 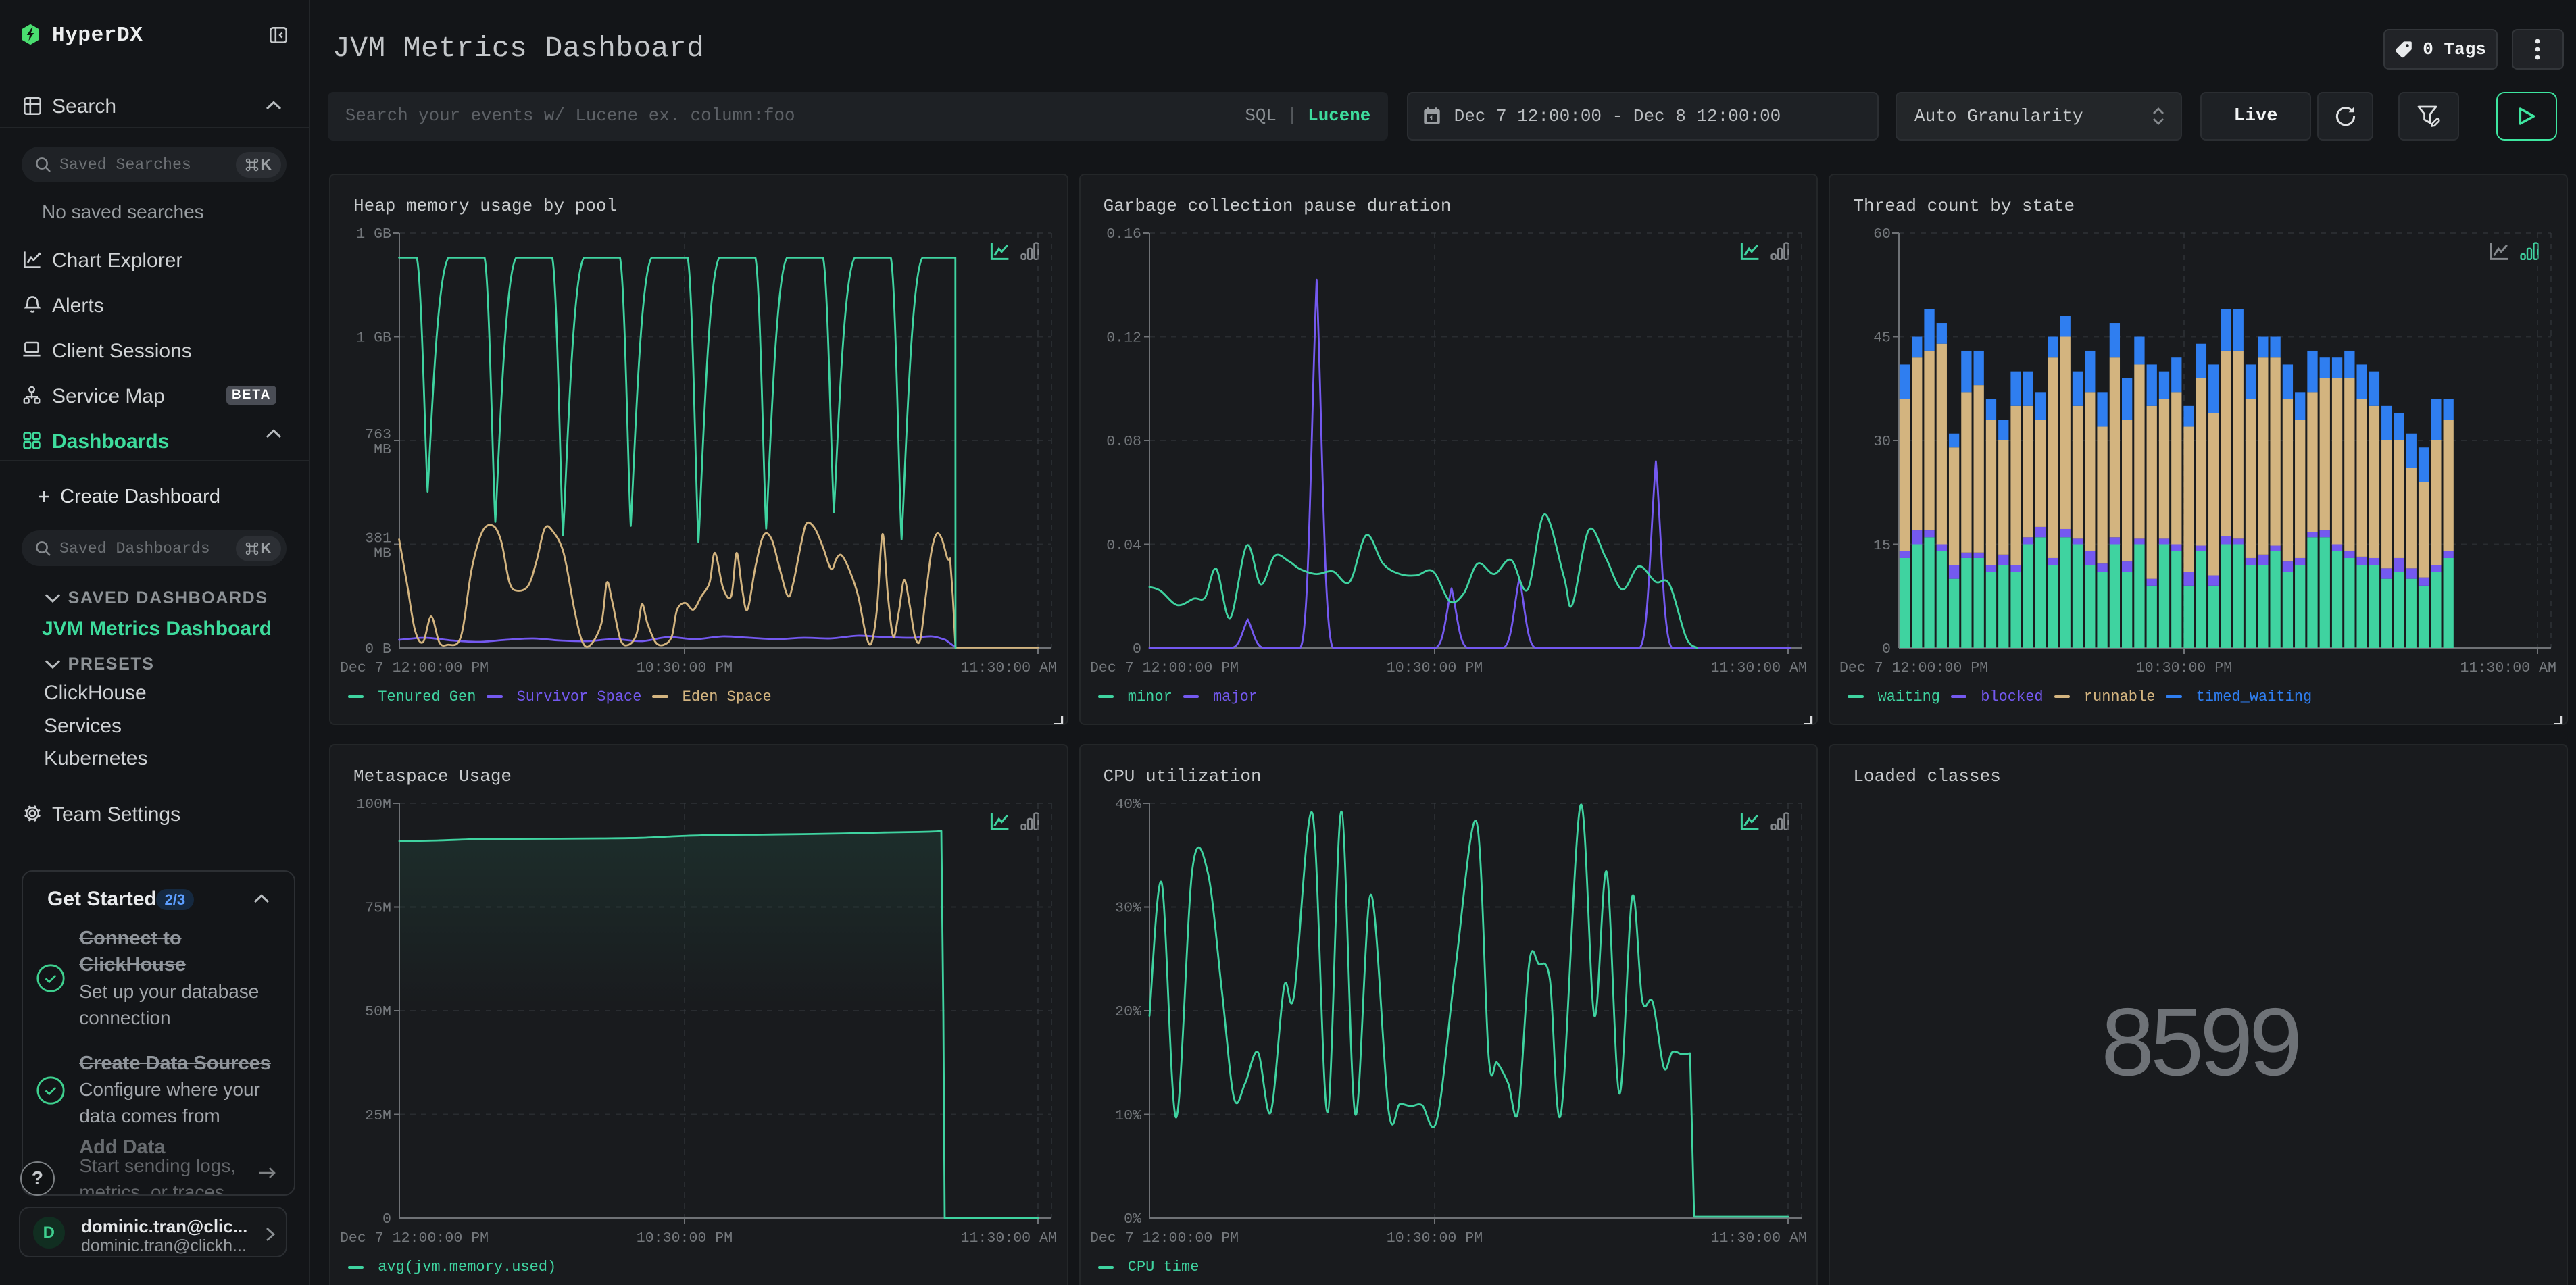 I want to click on svg-text: 20%, so click(x=1128, y=1012).